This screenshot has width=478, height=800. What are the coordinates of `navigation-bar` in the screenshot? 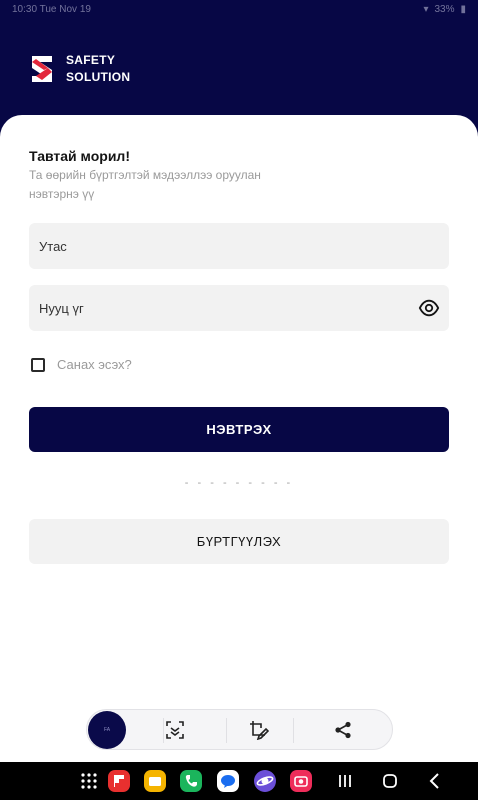 It's located at (239, 781).